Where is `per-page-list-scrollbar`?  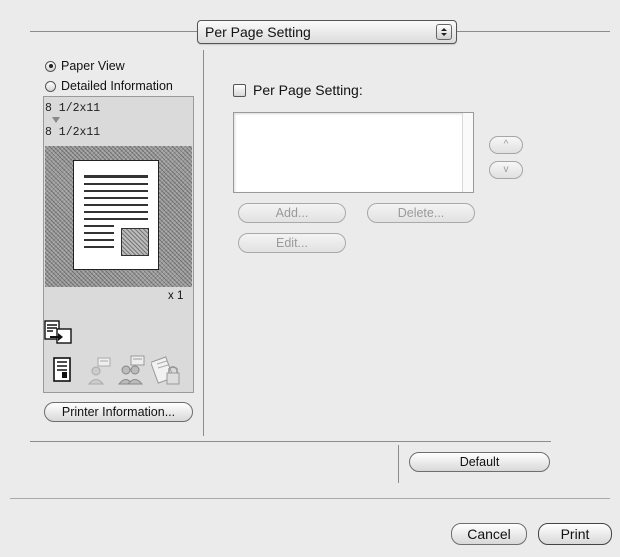 per-page-list-scrollbar is located at coordinates (467, 152).